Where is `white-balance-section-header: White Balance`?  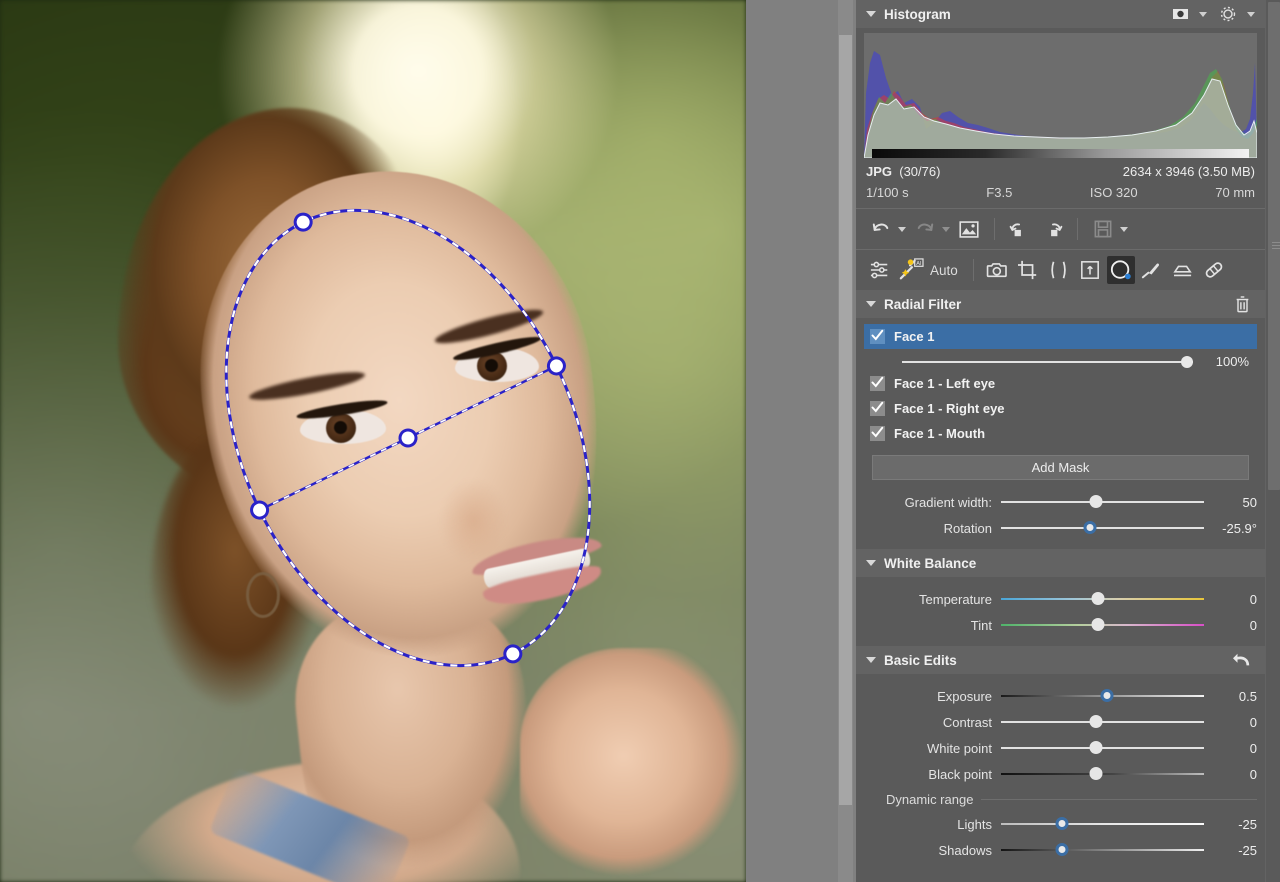
white-balance-section-header: White Balance is located at coordinates (1060, 563).